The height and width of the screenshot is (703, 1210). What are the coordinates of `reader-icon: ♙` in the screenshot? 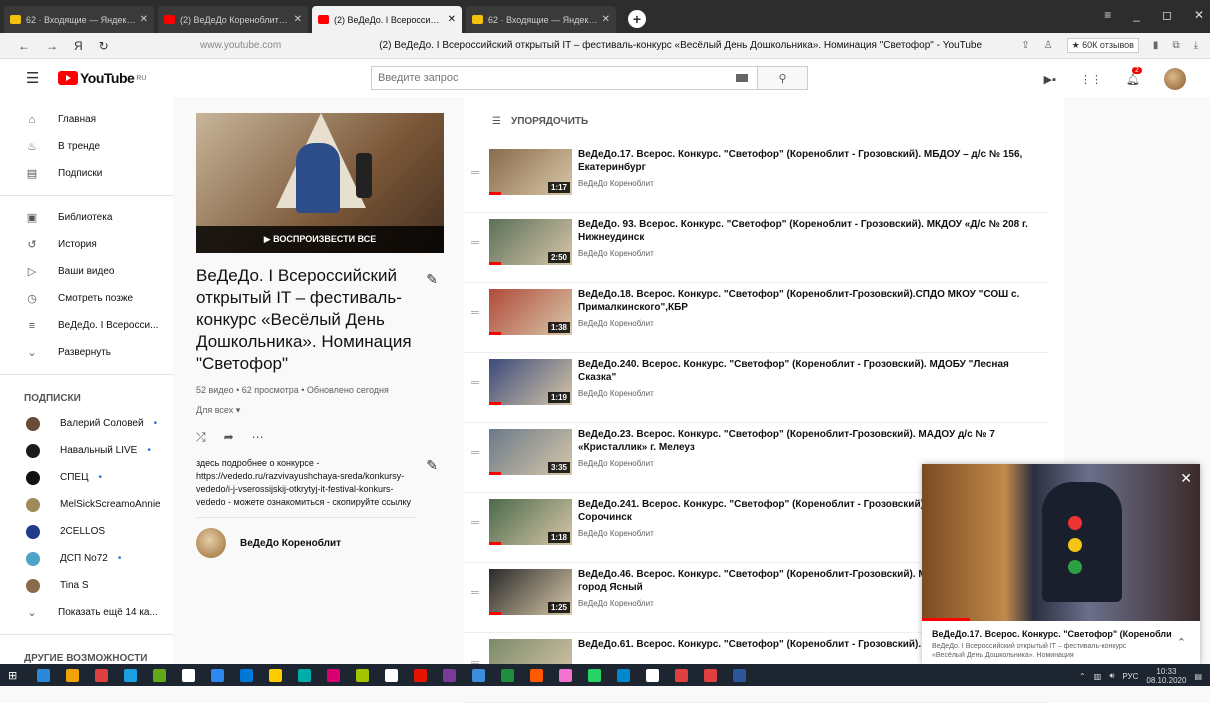 It's located at (1048, 45).